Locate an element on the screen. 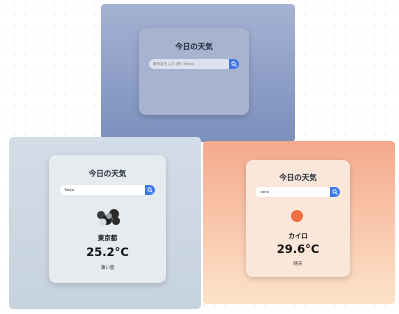  sun-icon is located at coordinates (297, 216).